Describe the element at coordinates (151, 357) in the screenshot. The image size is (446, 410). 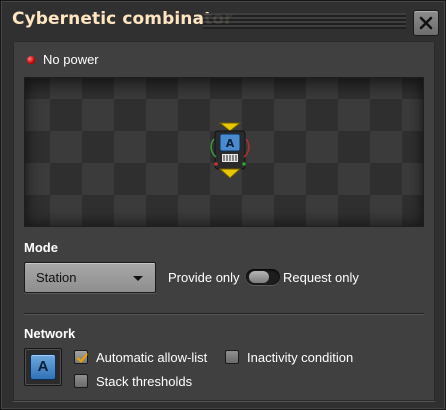
I see `automatic-allow-list-label: Automatic allow-list` at that location.